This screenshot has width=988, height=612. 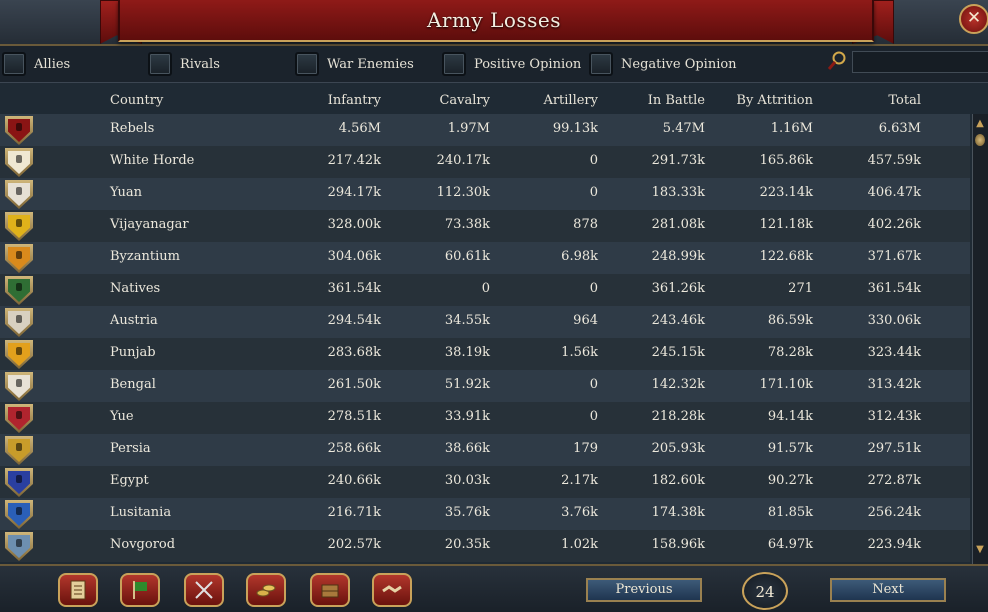 I want to click on scrollbar, so click(x=980, y=339).